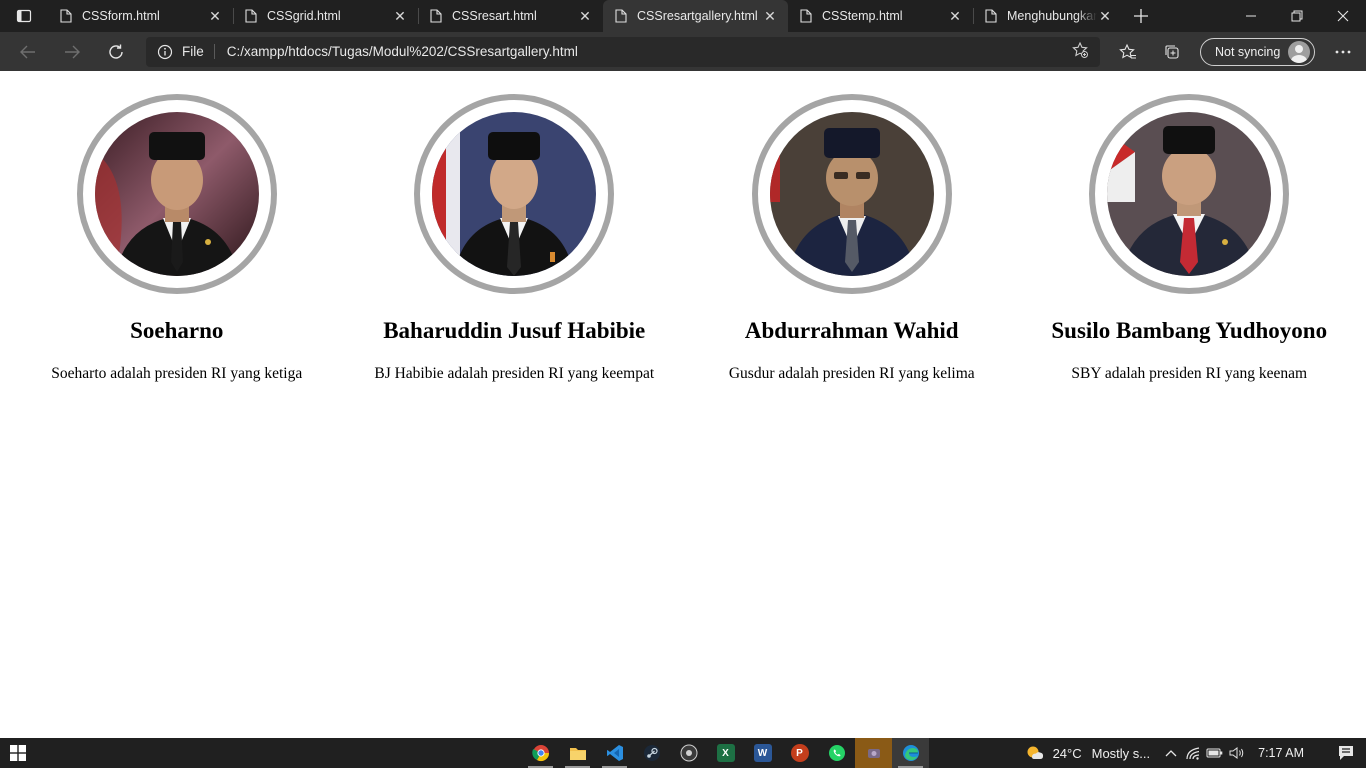 The height and width of the screenshot is (768, 1366). I want to click on edge-icon, so click(910, 753).